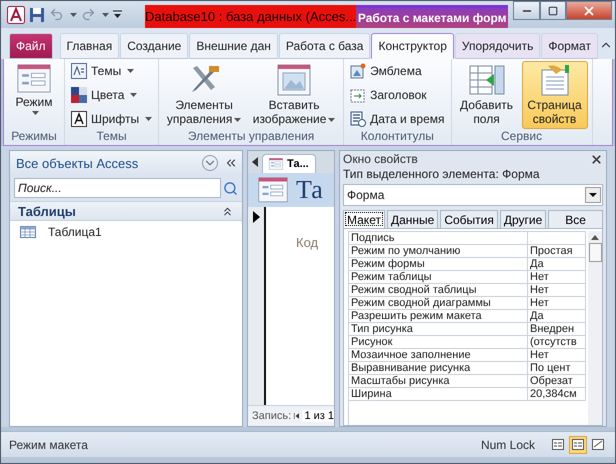  What do you see at coordinates (111, 137) in the screenshot?
I see `group-label: Темы` at bounding box center [111, 137].